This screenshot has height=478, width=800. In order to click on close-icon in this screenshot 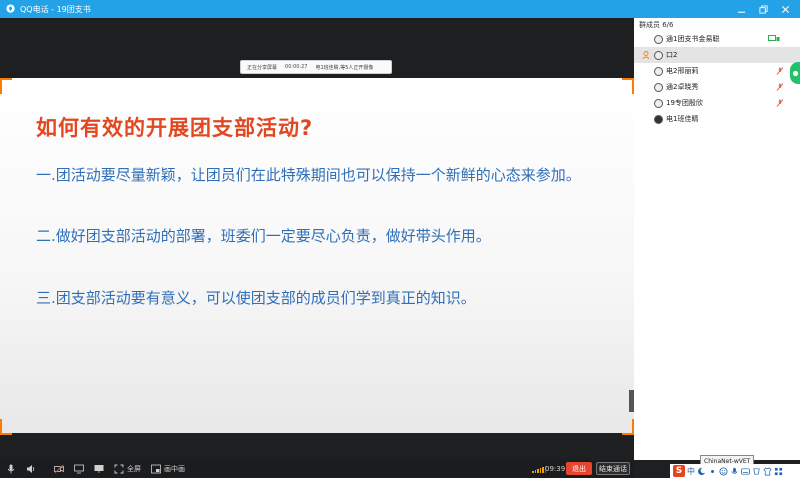, I will do `click(785, 9)`.